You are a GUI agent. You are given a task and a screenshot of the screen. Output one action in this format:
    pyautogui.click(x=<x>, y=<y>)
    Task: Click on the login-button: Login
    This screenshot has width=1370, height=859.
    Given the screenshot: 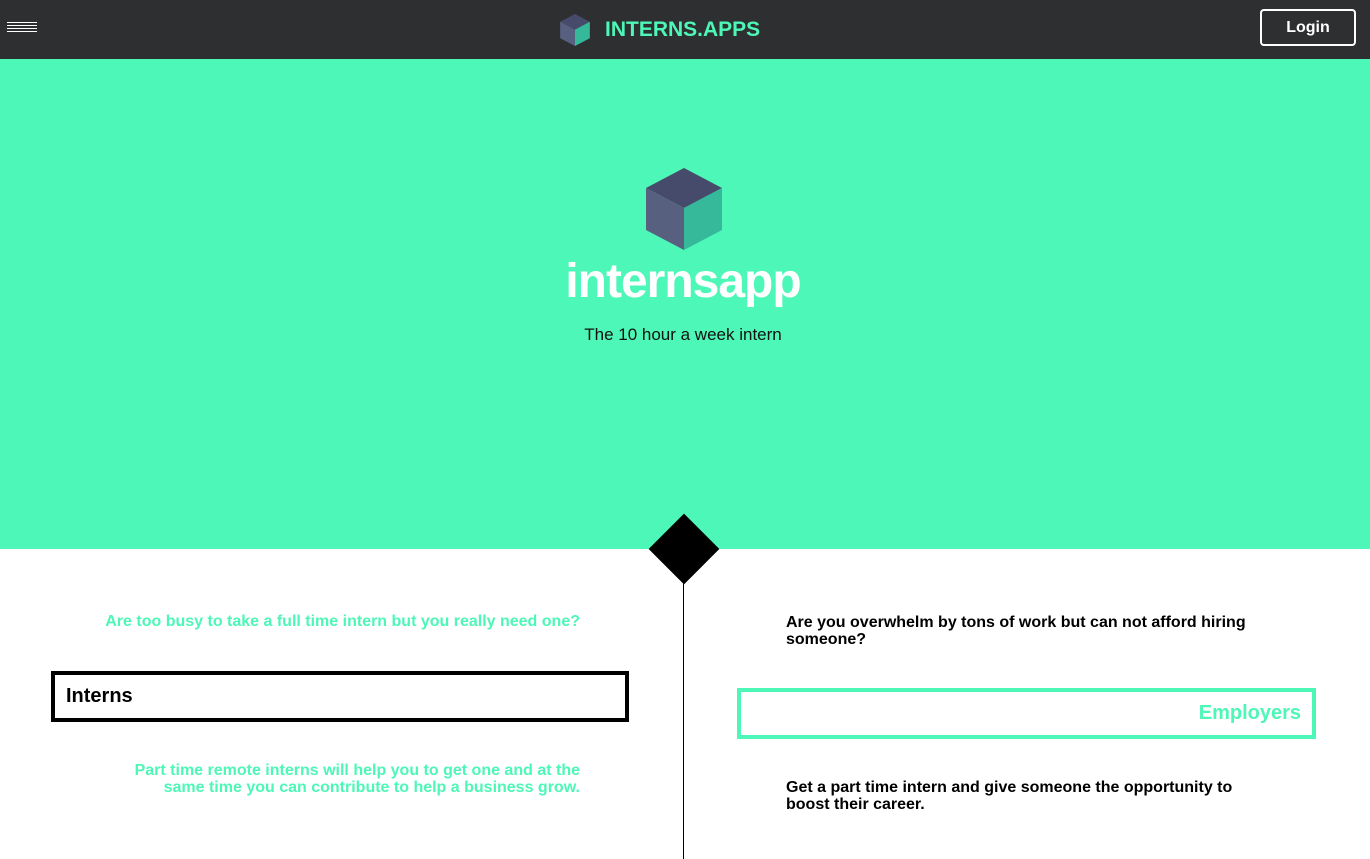 What is the action you would take?
    pyautogui.click(x=1308, y=27)
    